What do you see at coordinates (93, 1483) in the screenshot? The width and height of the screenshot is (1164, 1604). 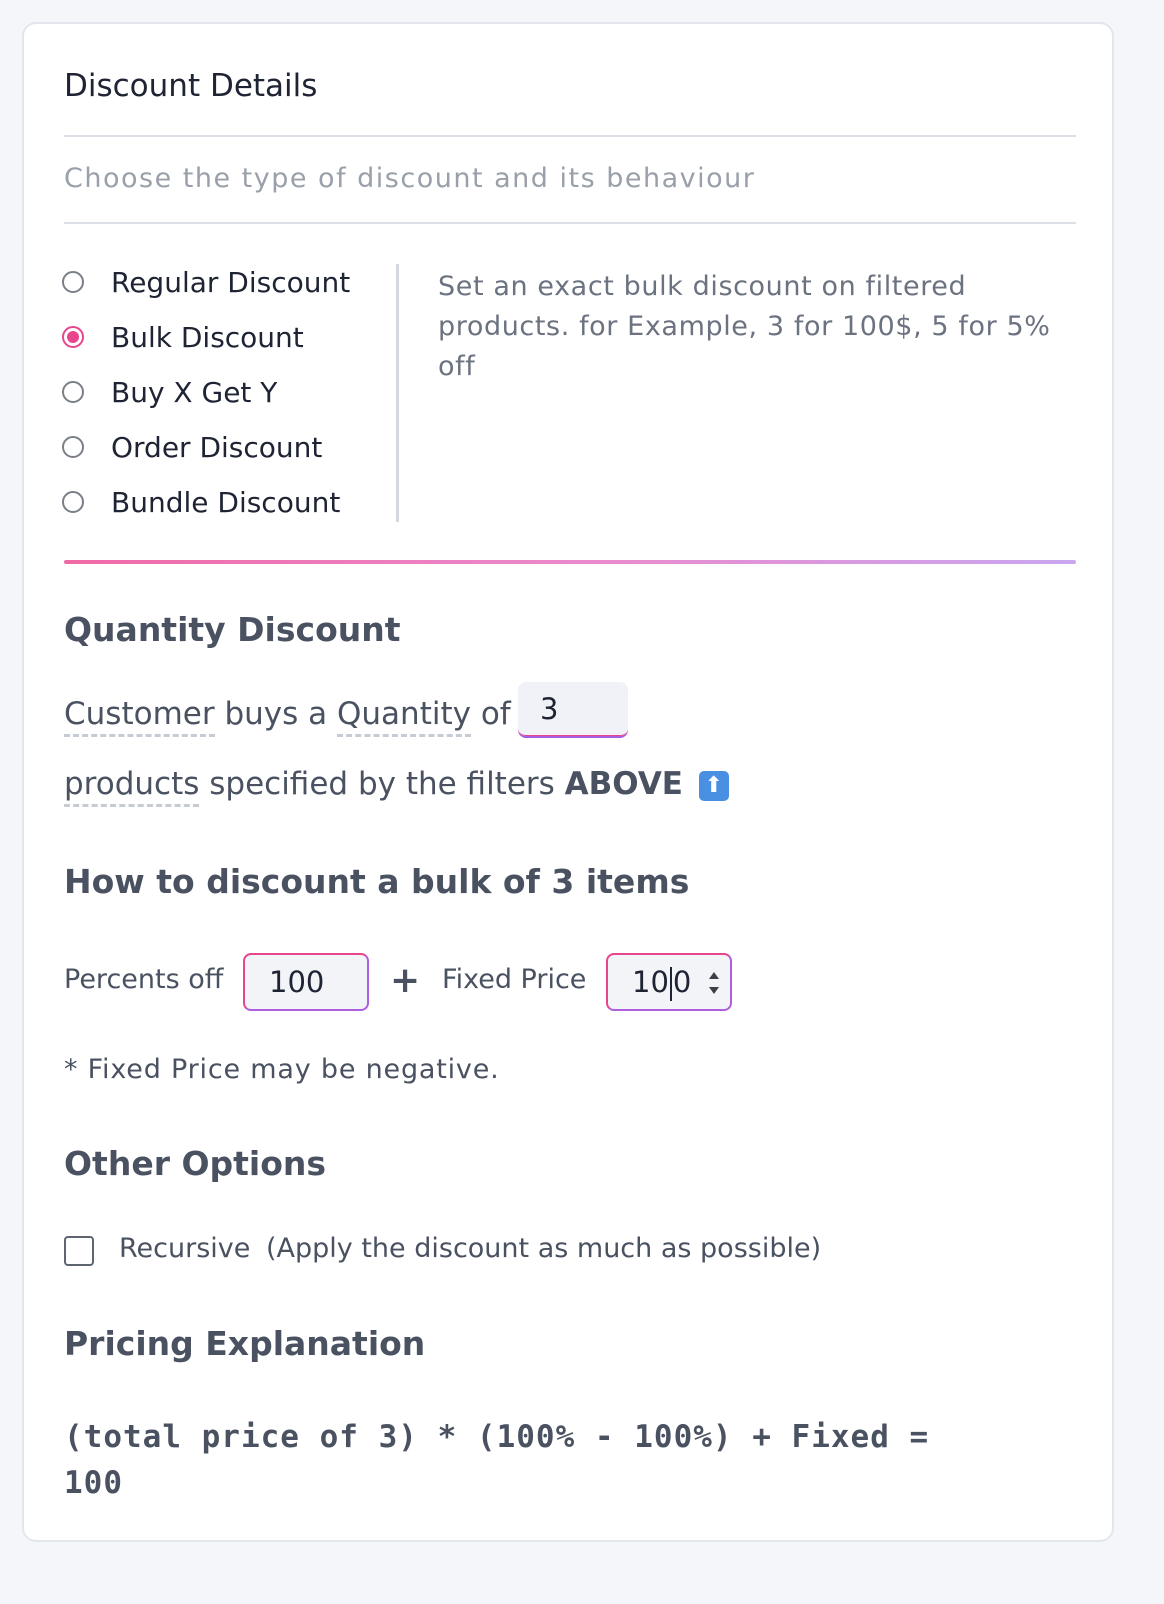 I see `formula-result: 100` at bounding box center [93, 1483].